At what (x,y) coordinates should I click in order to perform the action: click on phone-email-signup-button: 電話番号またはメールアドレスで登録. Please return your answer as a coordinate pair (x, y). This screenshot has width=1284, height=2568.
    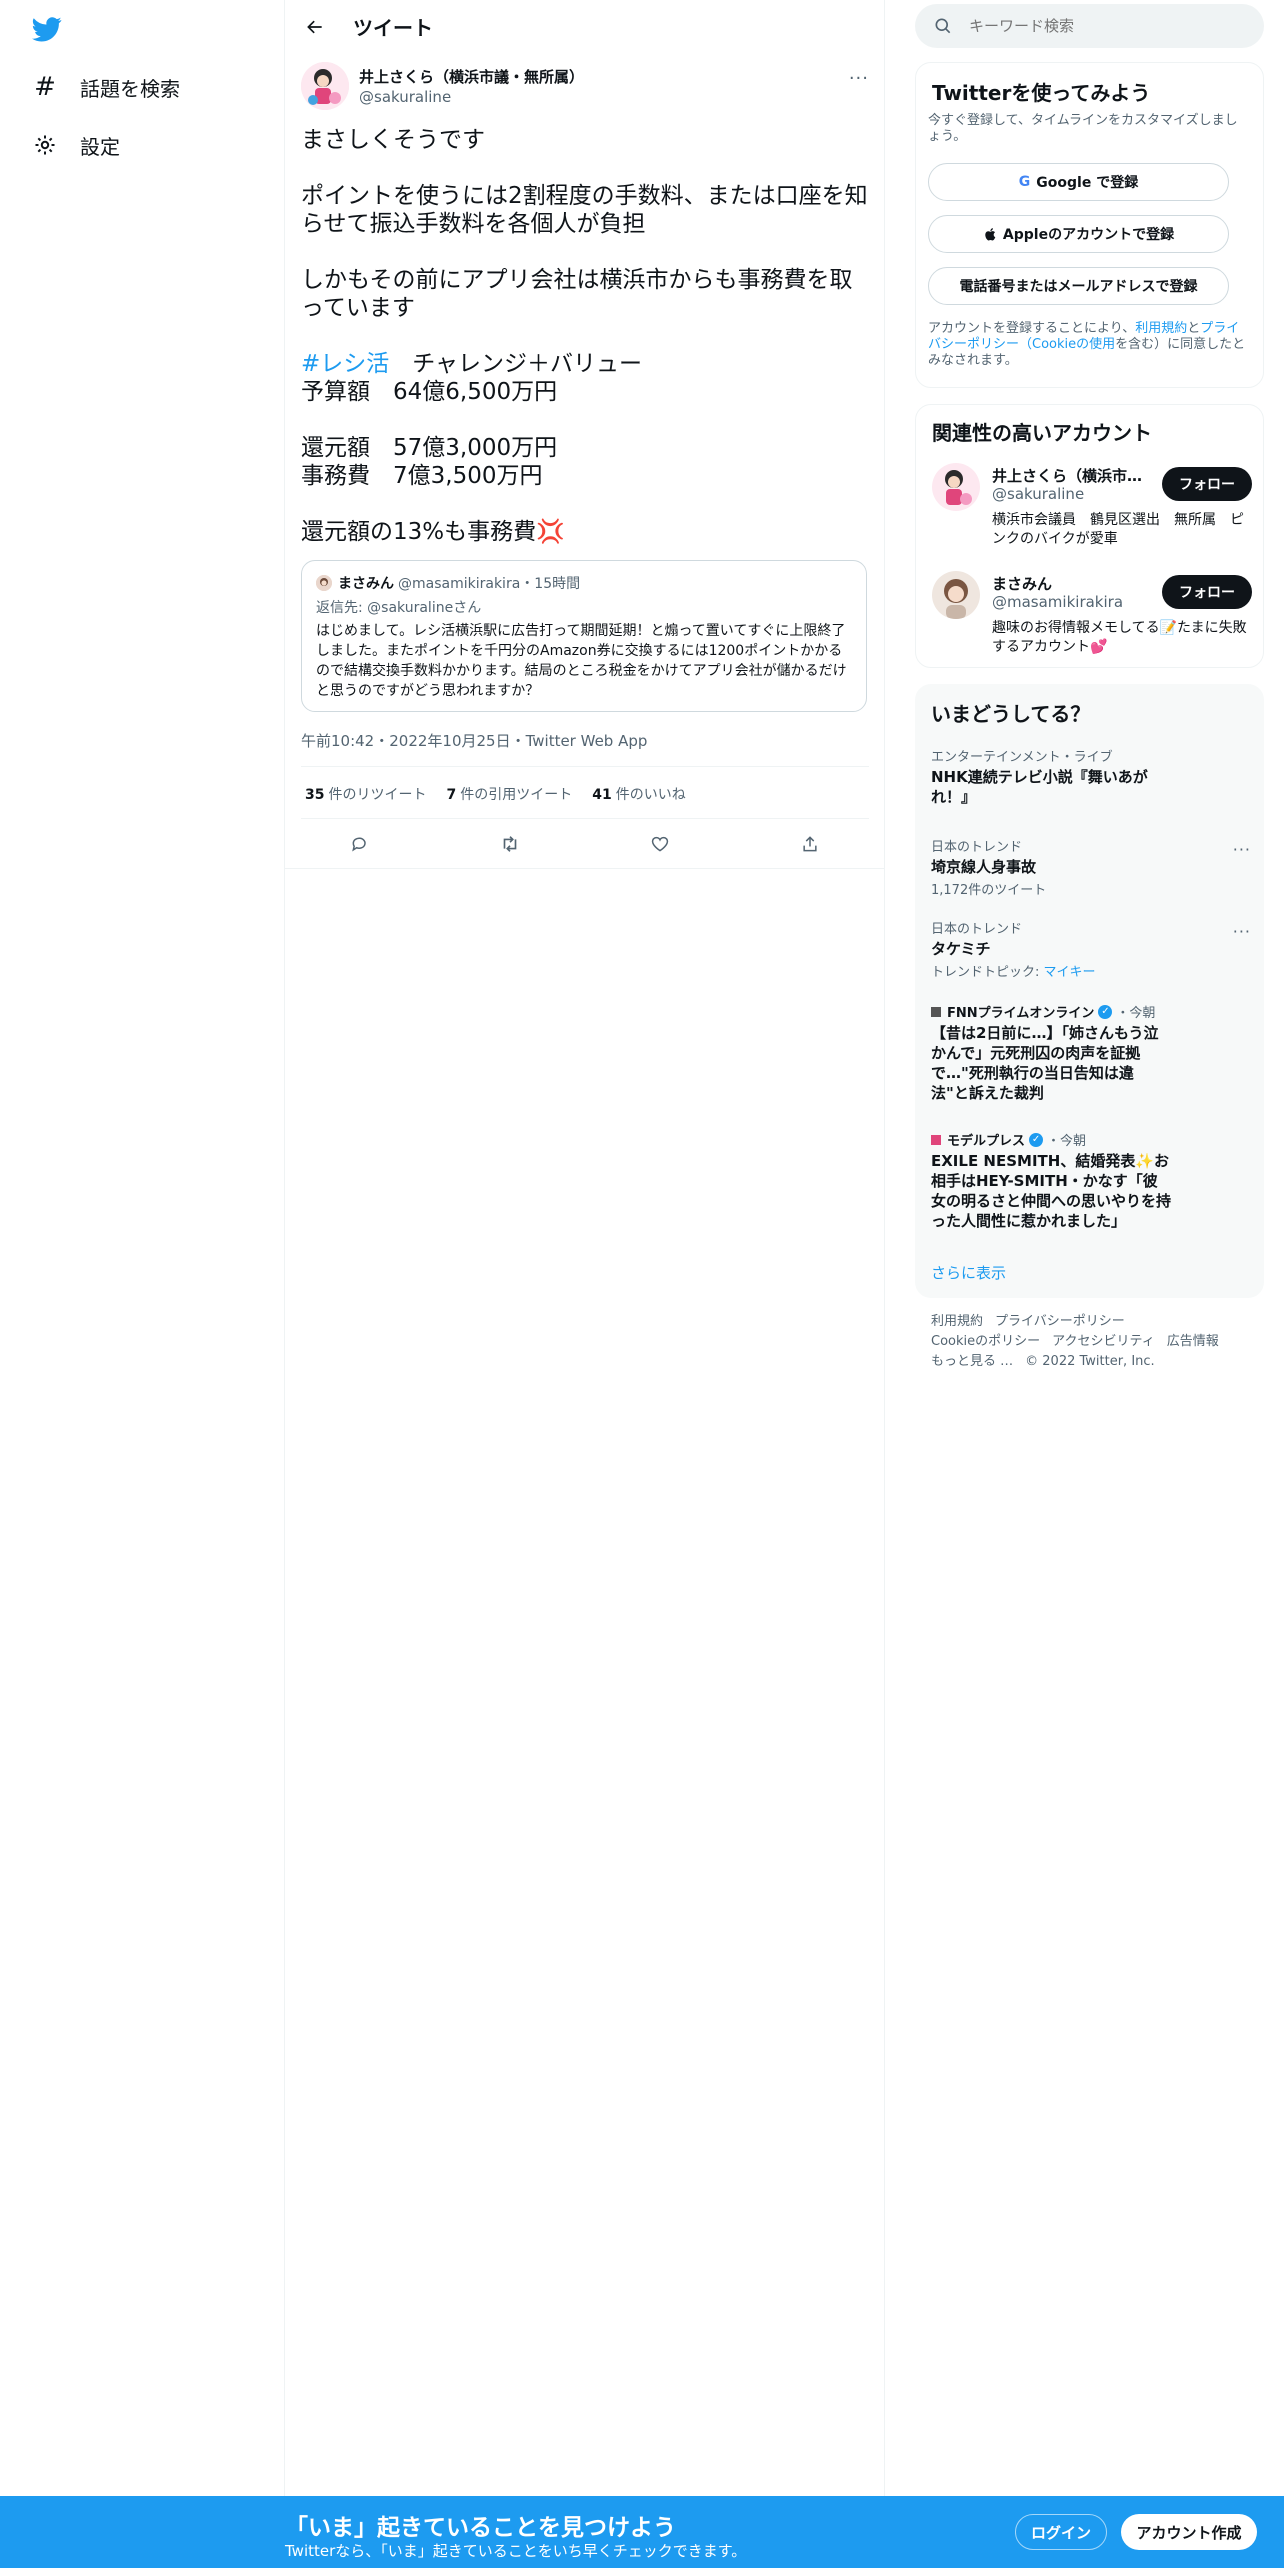
    Looking at the image, I should click on (1078, 286).